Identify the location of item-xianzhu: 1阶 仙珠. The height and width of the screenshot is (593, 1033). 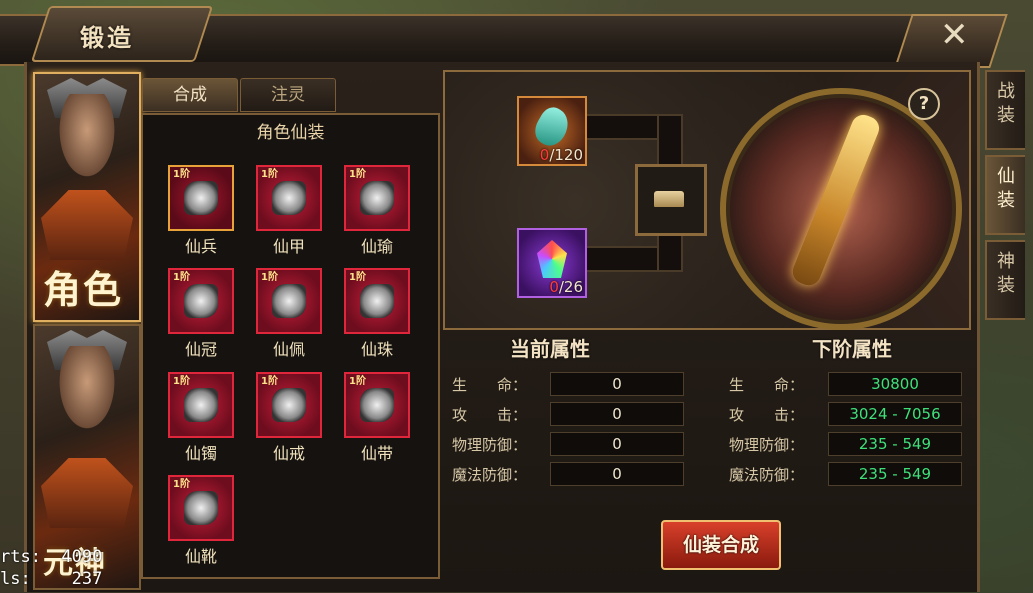
(377, 314).